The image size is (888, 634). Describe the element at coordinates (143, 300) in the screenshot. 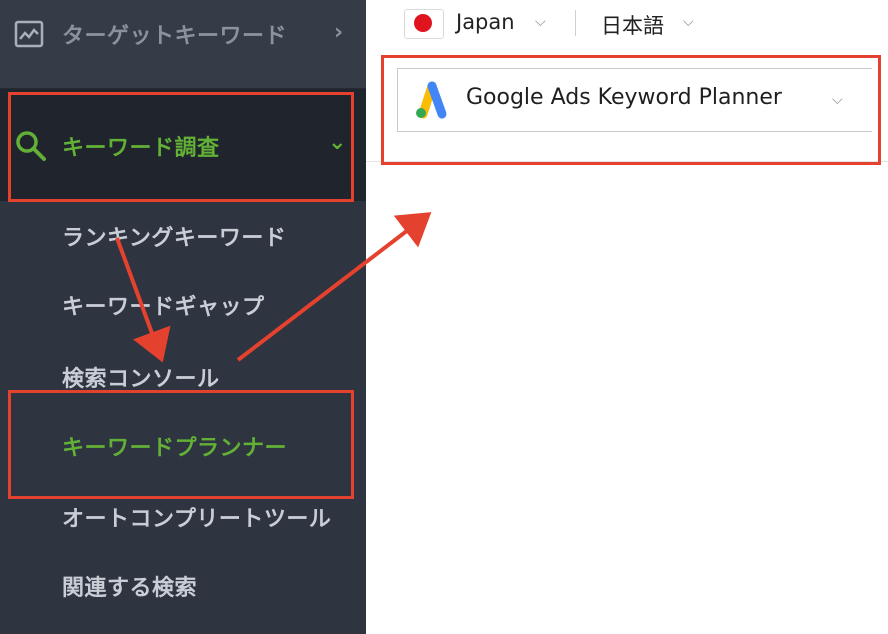

I see `arrow-down` at that location.